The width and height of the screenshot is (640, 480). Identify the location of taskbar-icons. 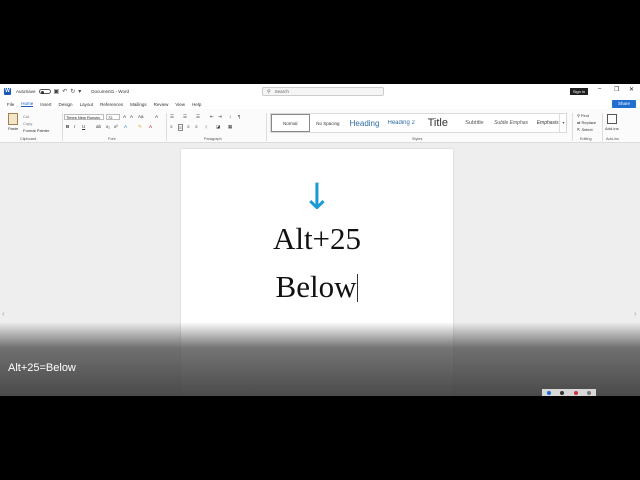
(569, 392).